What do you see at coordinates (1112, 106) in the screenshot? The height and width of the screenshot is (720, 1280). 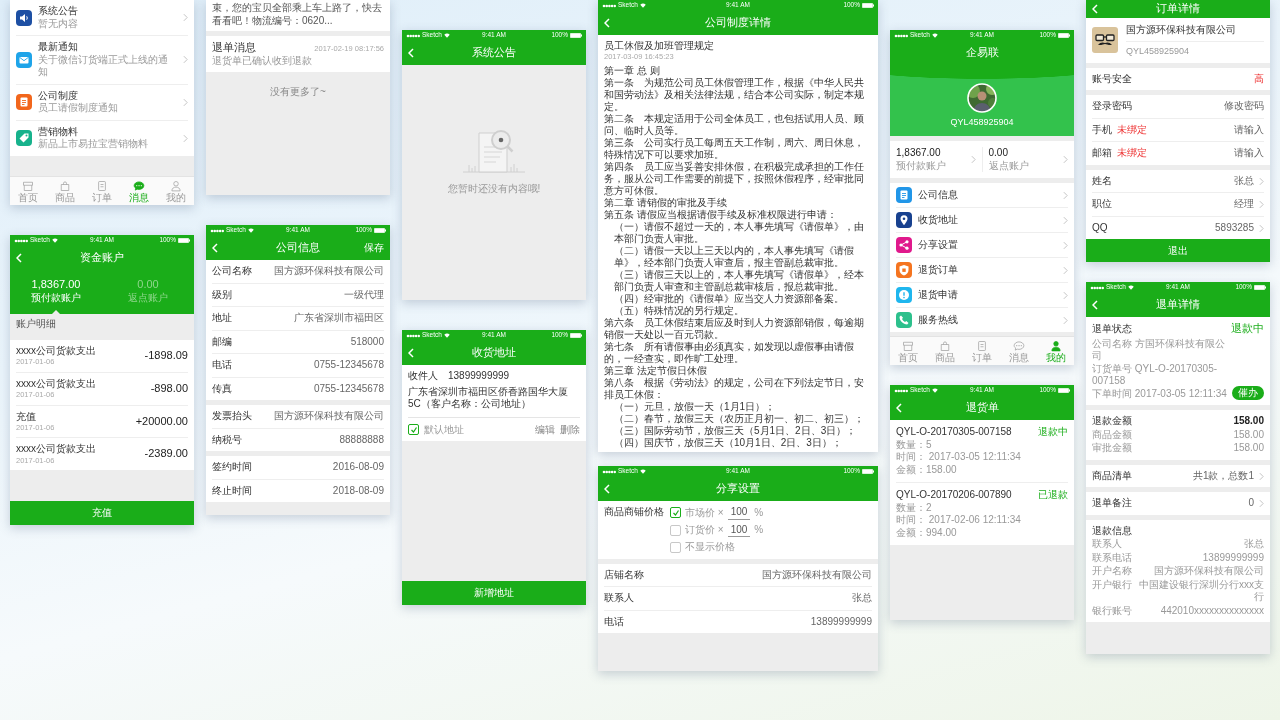 I see `field-label: 登录密码` at bounding box center [1112, 106].